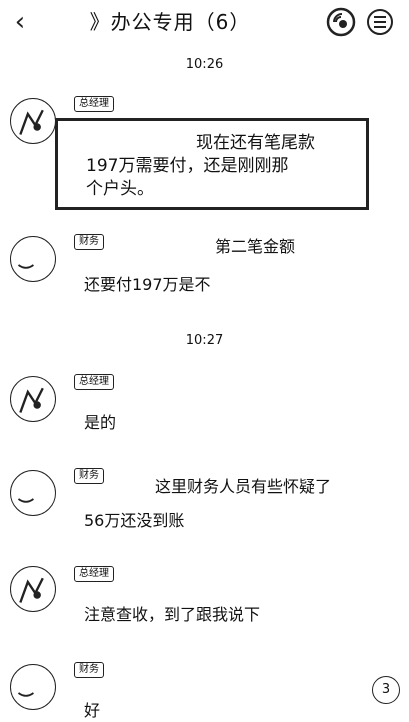 The image size is (409, 722). I want to click on message-line: 197万需要付，还是刚刚那, so click(187, 166).